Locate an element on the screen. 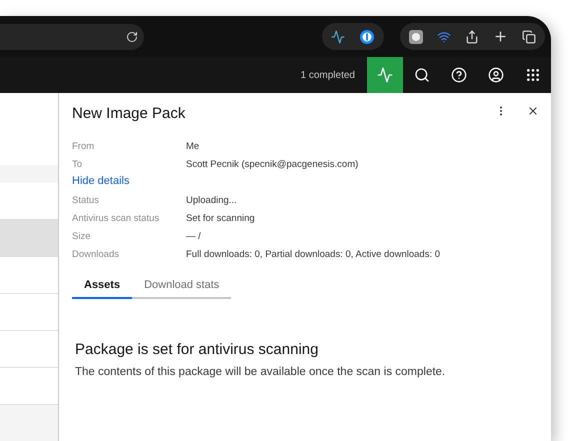 The image size is (576, 441). detail-value: — / is located at coordinates (194, 236).